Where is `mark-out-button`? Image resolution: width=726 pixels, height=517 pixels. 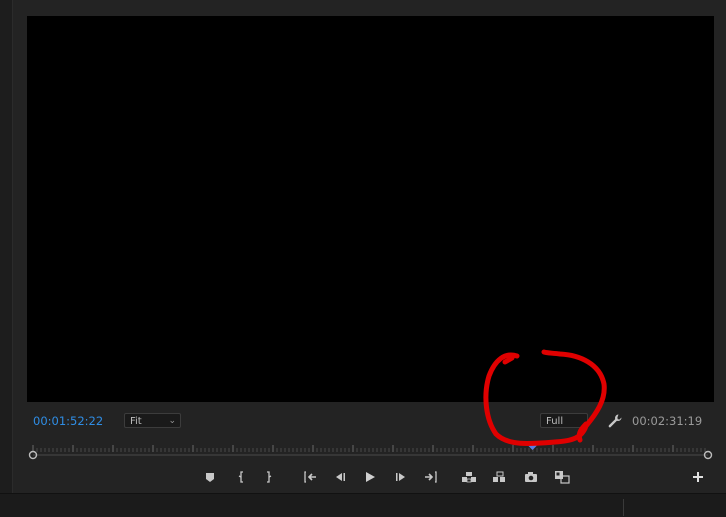 mark-out-button is located at coordinates (269, 477).